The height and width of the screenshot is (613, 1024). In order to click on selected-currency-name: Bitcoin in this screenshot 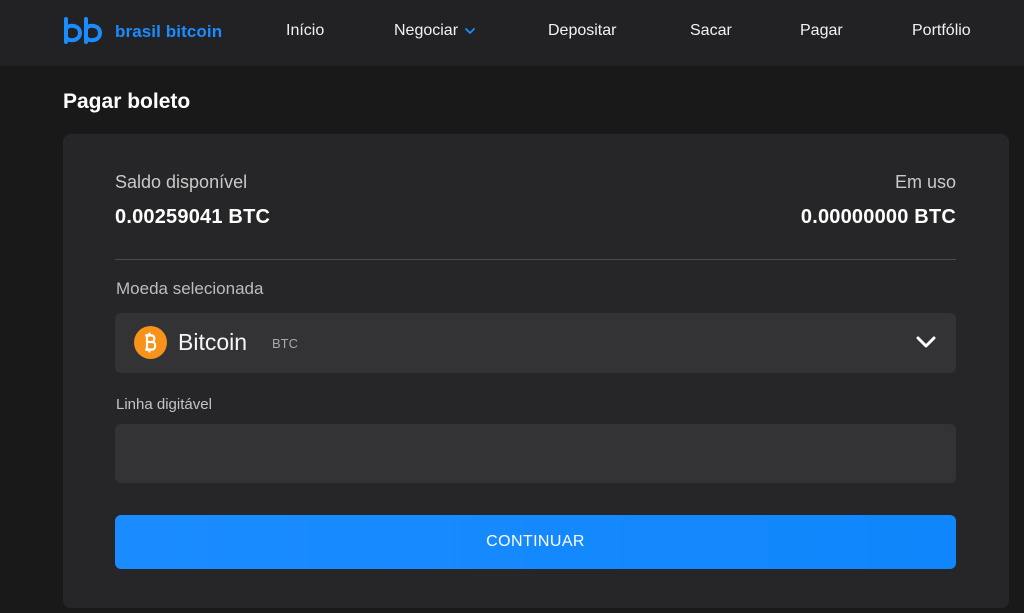, I will do `click(213, 342)`.